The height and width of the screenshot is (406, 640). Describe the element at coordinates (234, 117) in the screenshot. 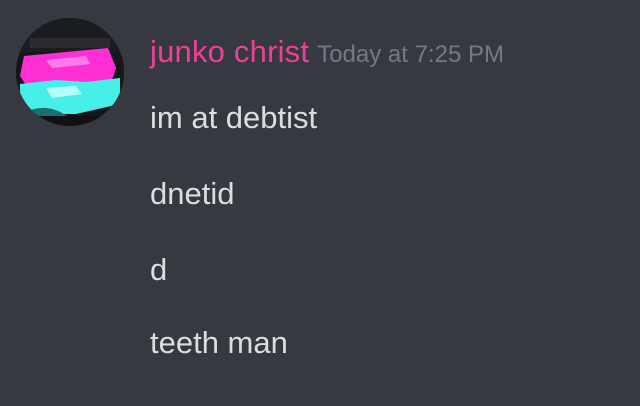

I see `message-line: im at debtist` at that location.